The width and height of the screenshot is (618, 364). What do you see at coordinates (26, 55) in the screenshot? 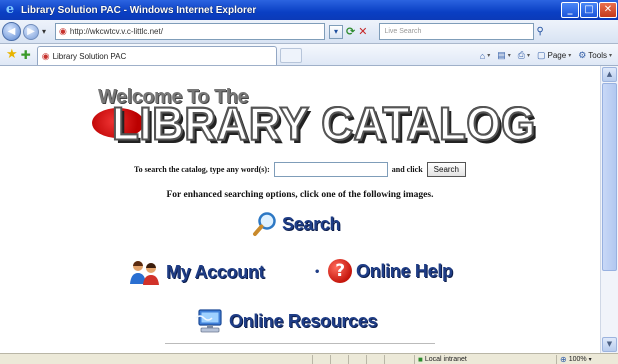
I see `add-favorites-icon: ✚` at bounding box center [26, 55].